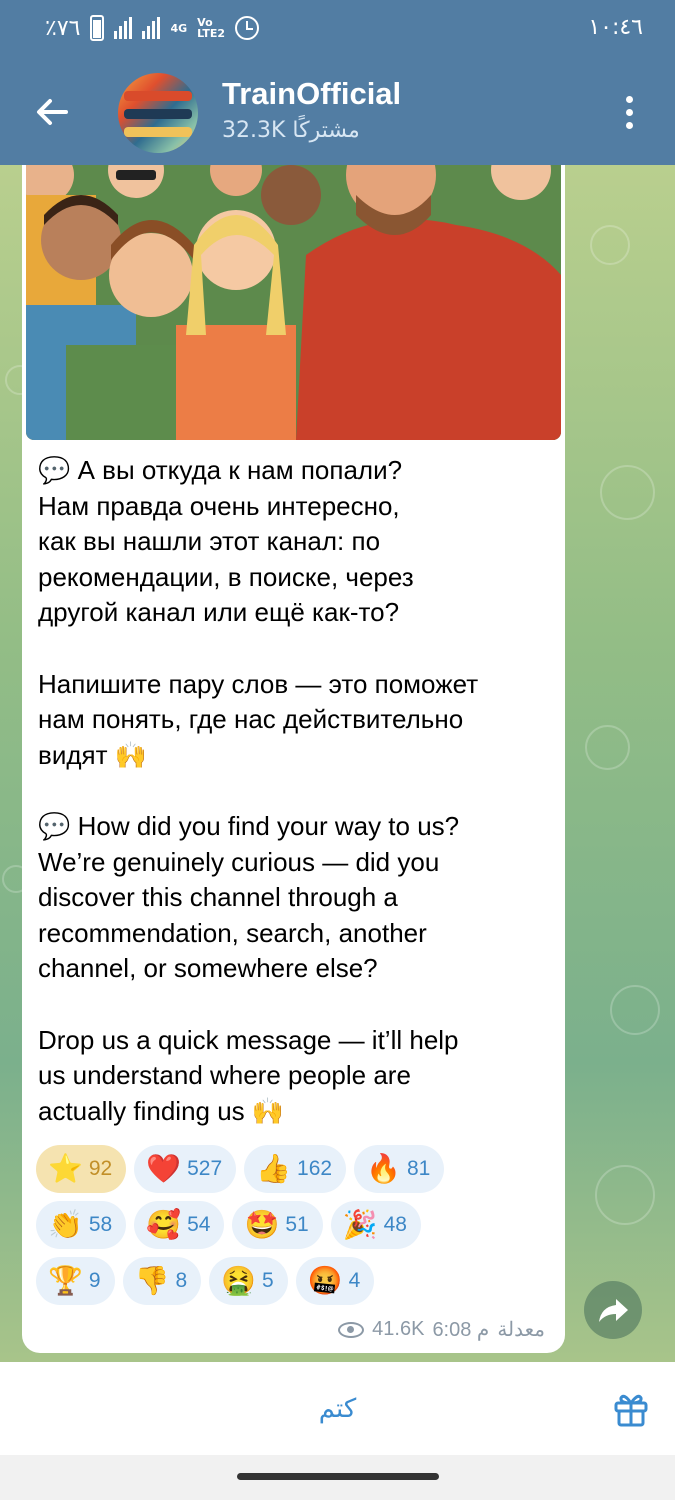  What do you see at coordinates (65, 1280) in the screenshot?
I see `trophy-emoji-icon: 🏆` at bounding box center [65, 1280].